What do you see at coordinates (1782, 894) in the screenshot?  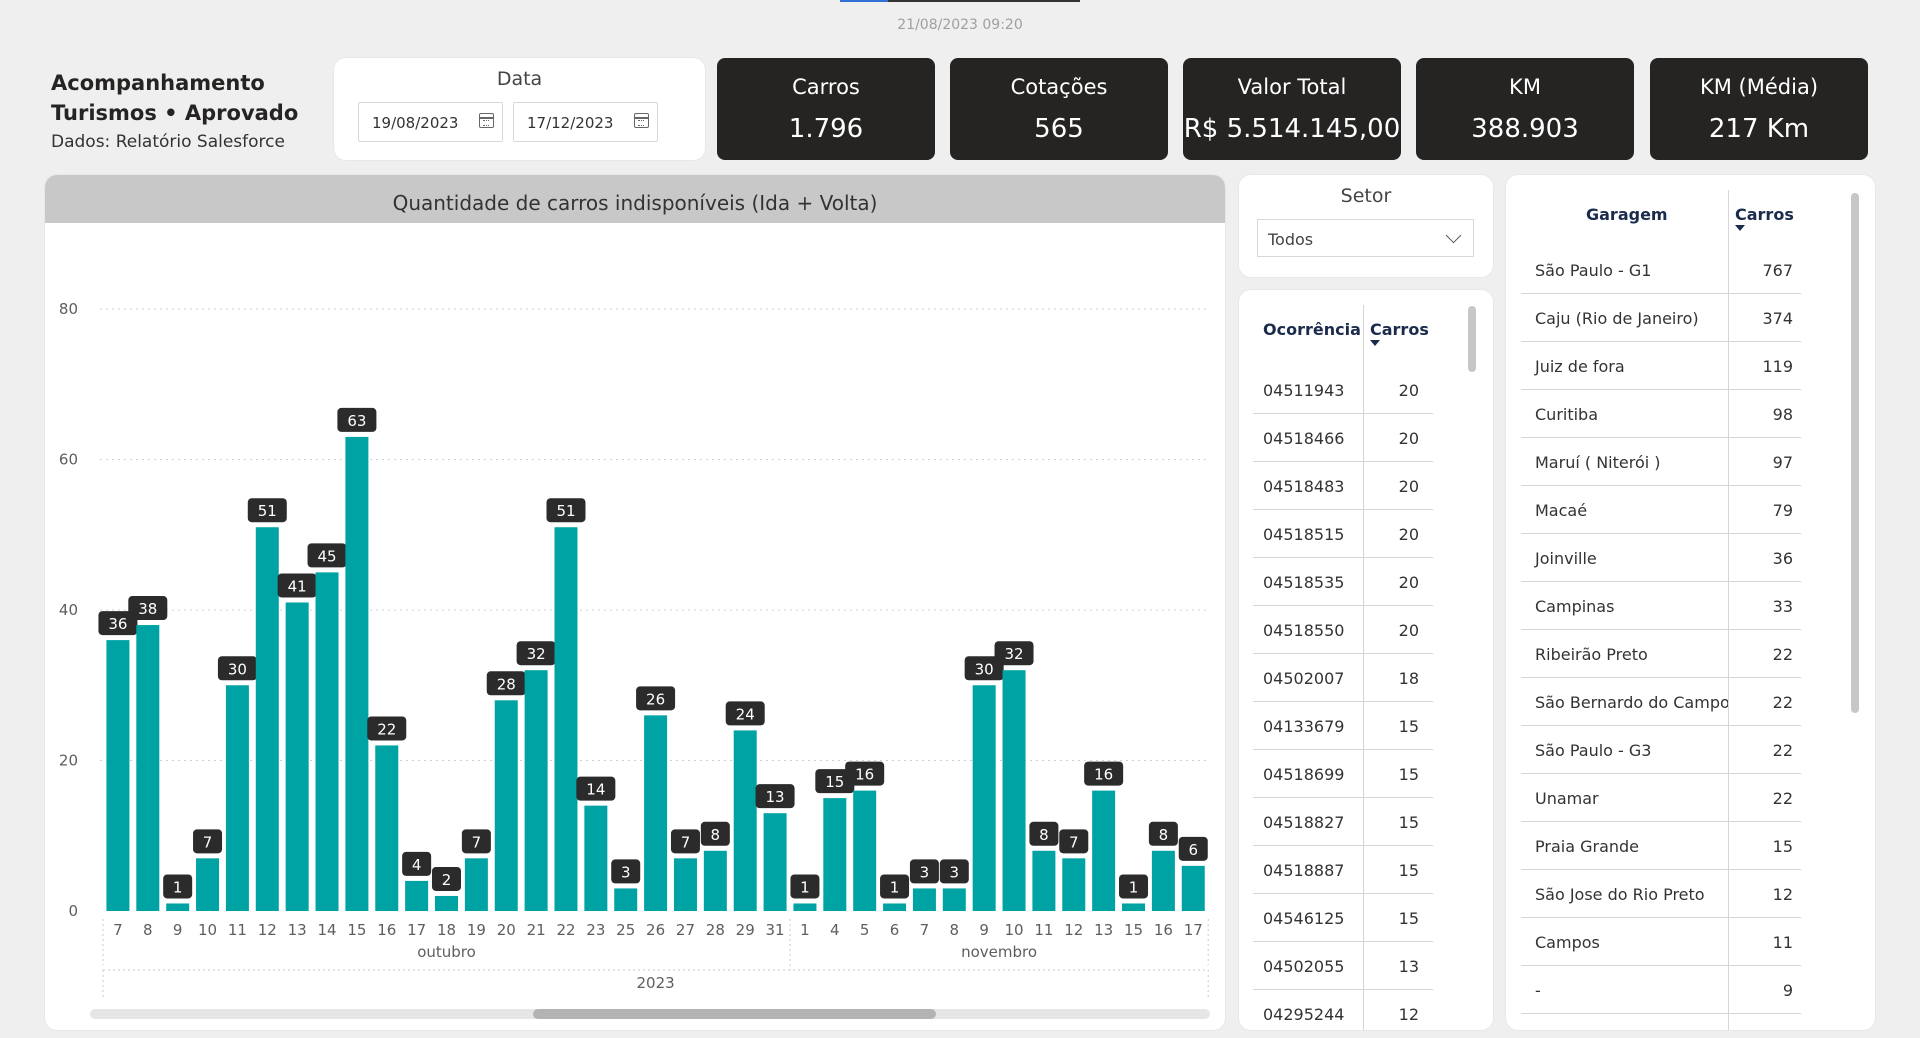 I see `row-count: 12` at bounding box center [1782, 894].